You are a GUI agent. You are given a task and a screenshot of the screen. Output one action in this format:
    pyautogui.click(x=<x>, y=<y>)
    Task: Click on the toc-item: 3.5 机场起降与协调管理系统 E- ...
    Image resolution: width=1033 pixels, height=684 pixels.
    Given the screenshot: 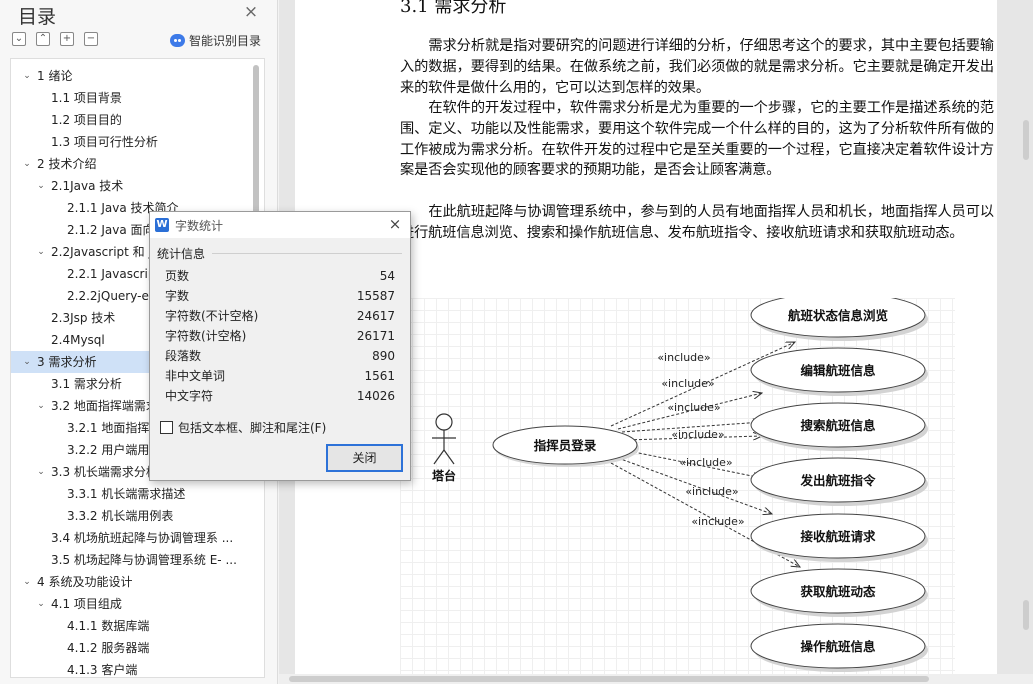 What is the action you would take?
    pyautogui.click(x=130, y=560)
    